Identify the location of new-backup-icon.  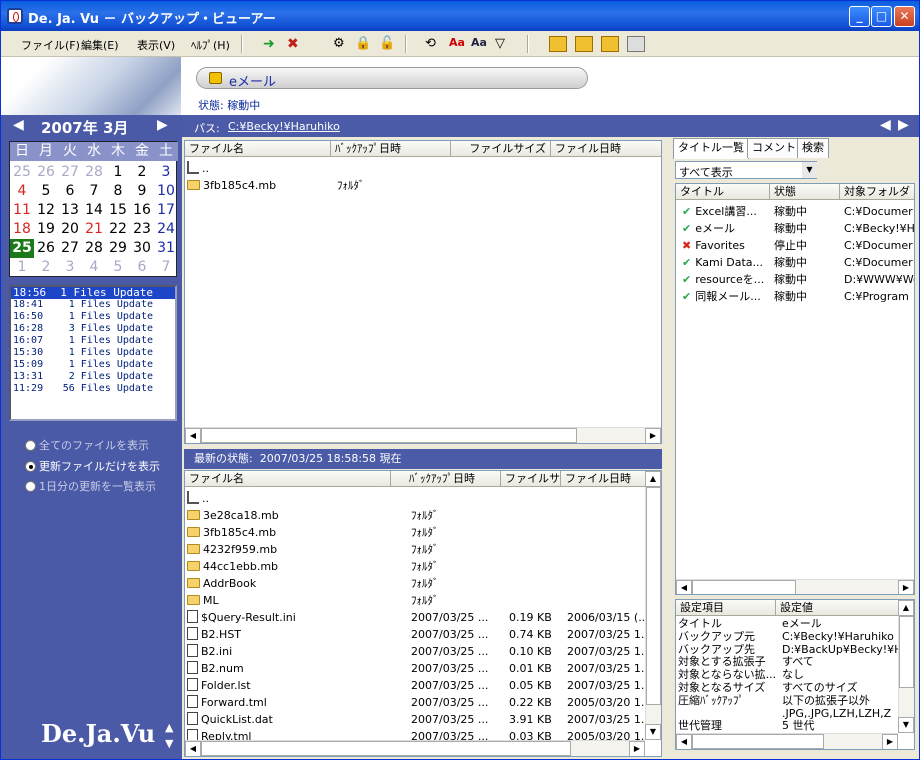
(558, 44).